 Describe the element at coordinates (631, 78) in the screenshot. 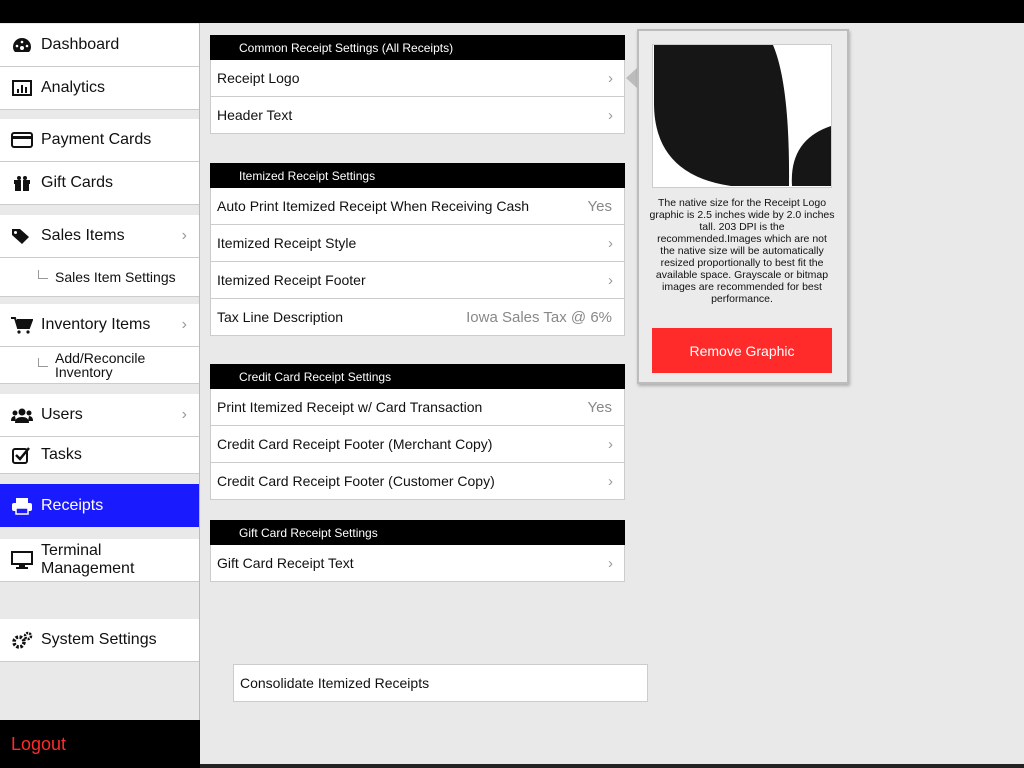

I see `popover-arrow` at that location.